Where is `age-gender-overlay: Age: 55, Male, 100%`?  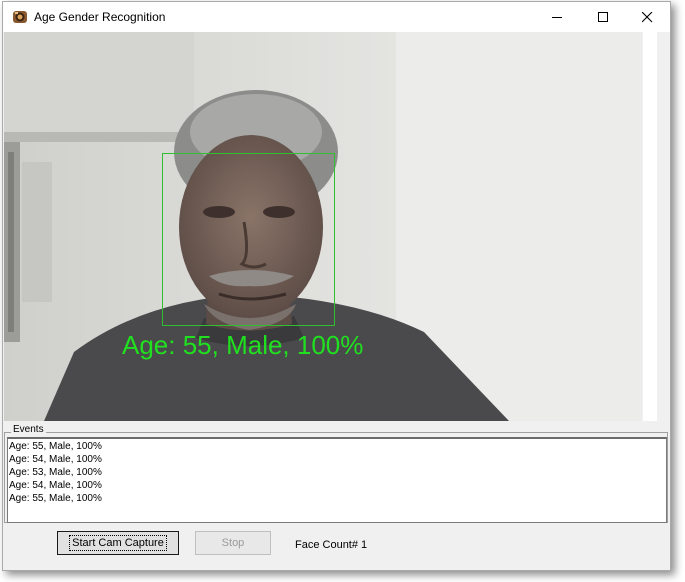
age-gender-overlay: Age: 55, Male, 100% is located at coordinates (243, 345).